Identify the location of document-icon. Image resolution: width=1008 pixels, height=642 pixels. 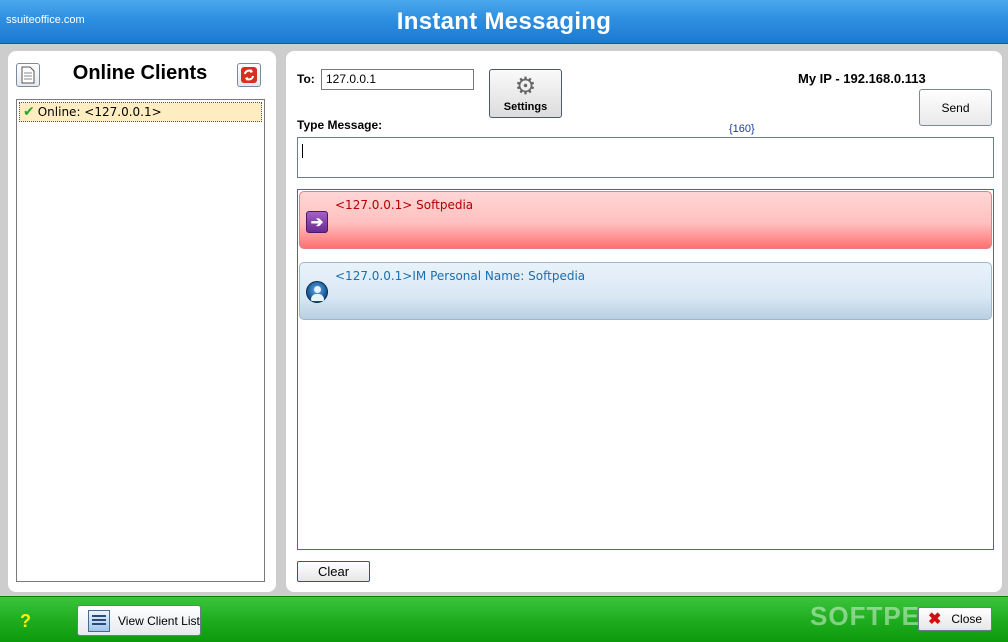
(28, 75).